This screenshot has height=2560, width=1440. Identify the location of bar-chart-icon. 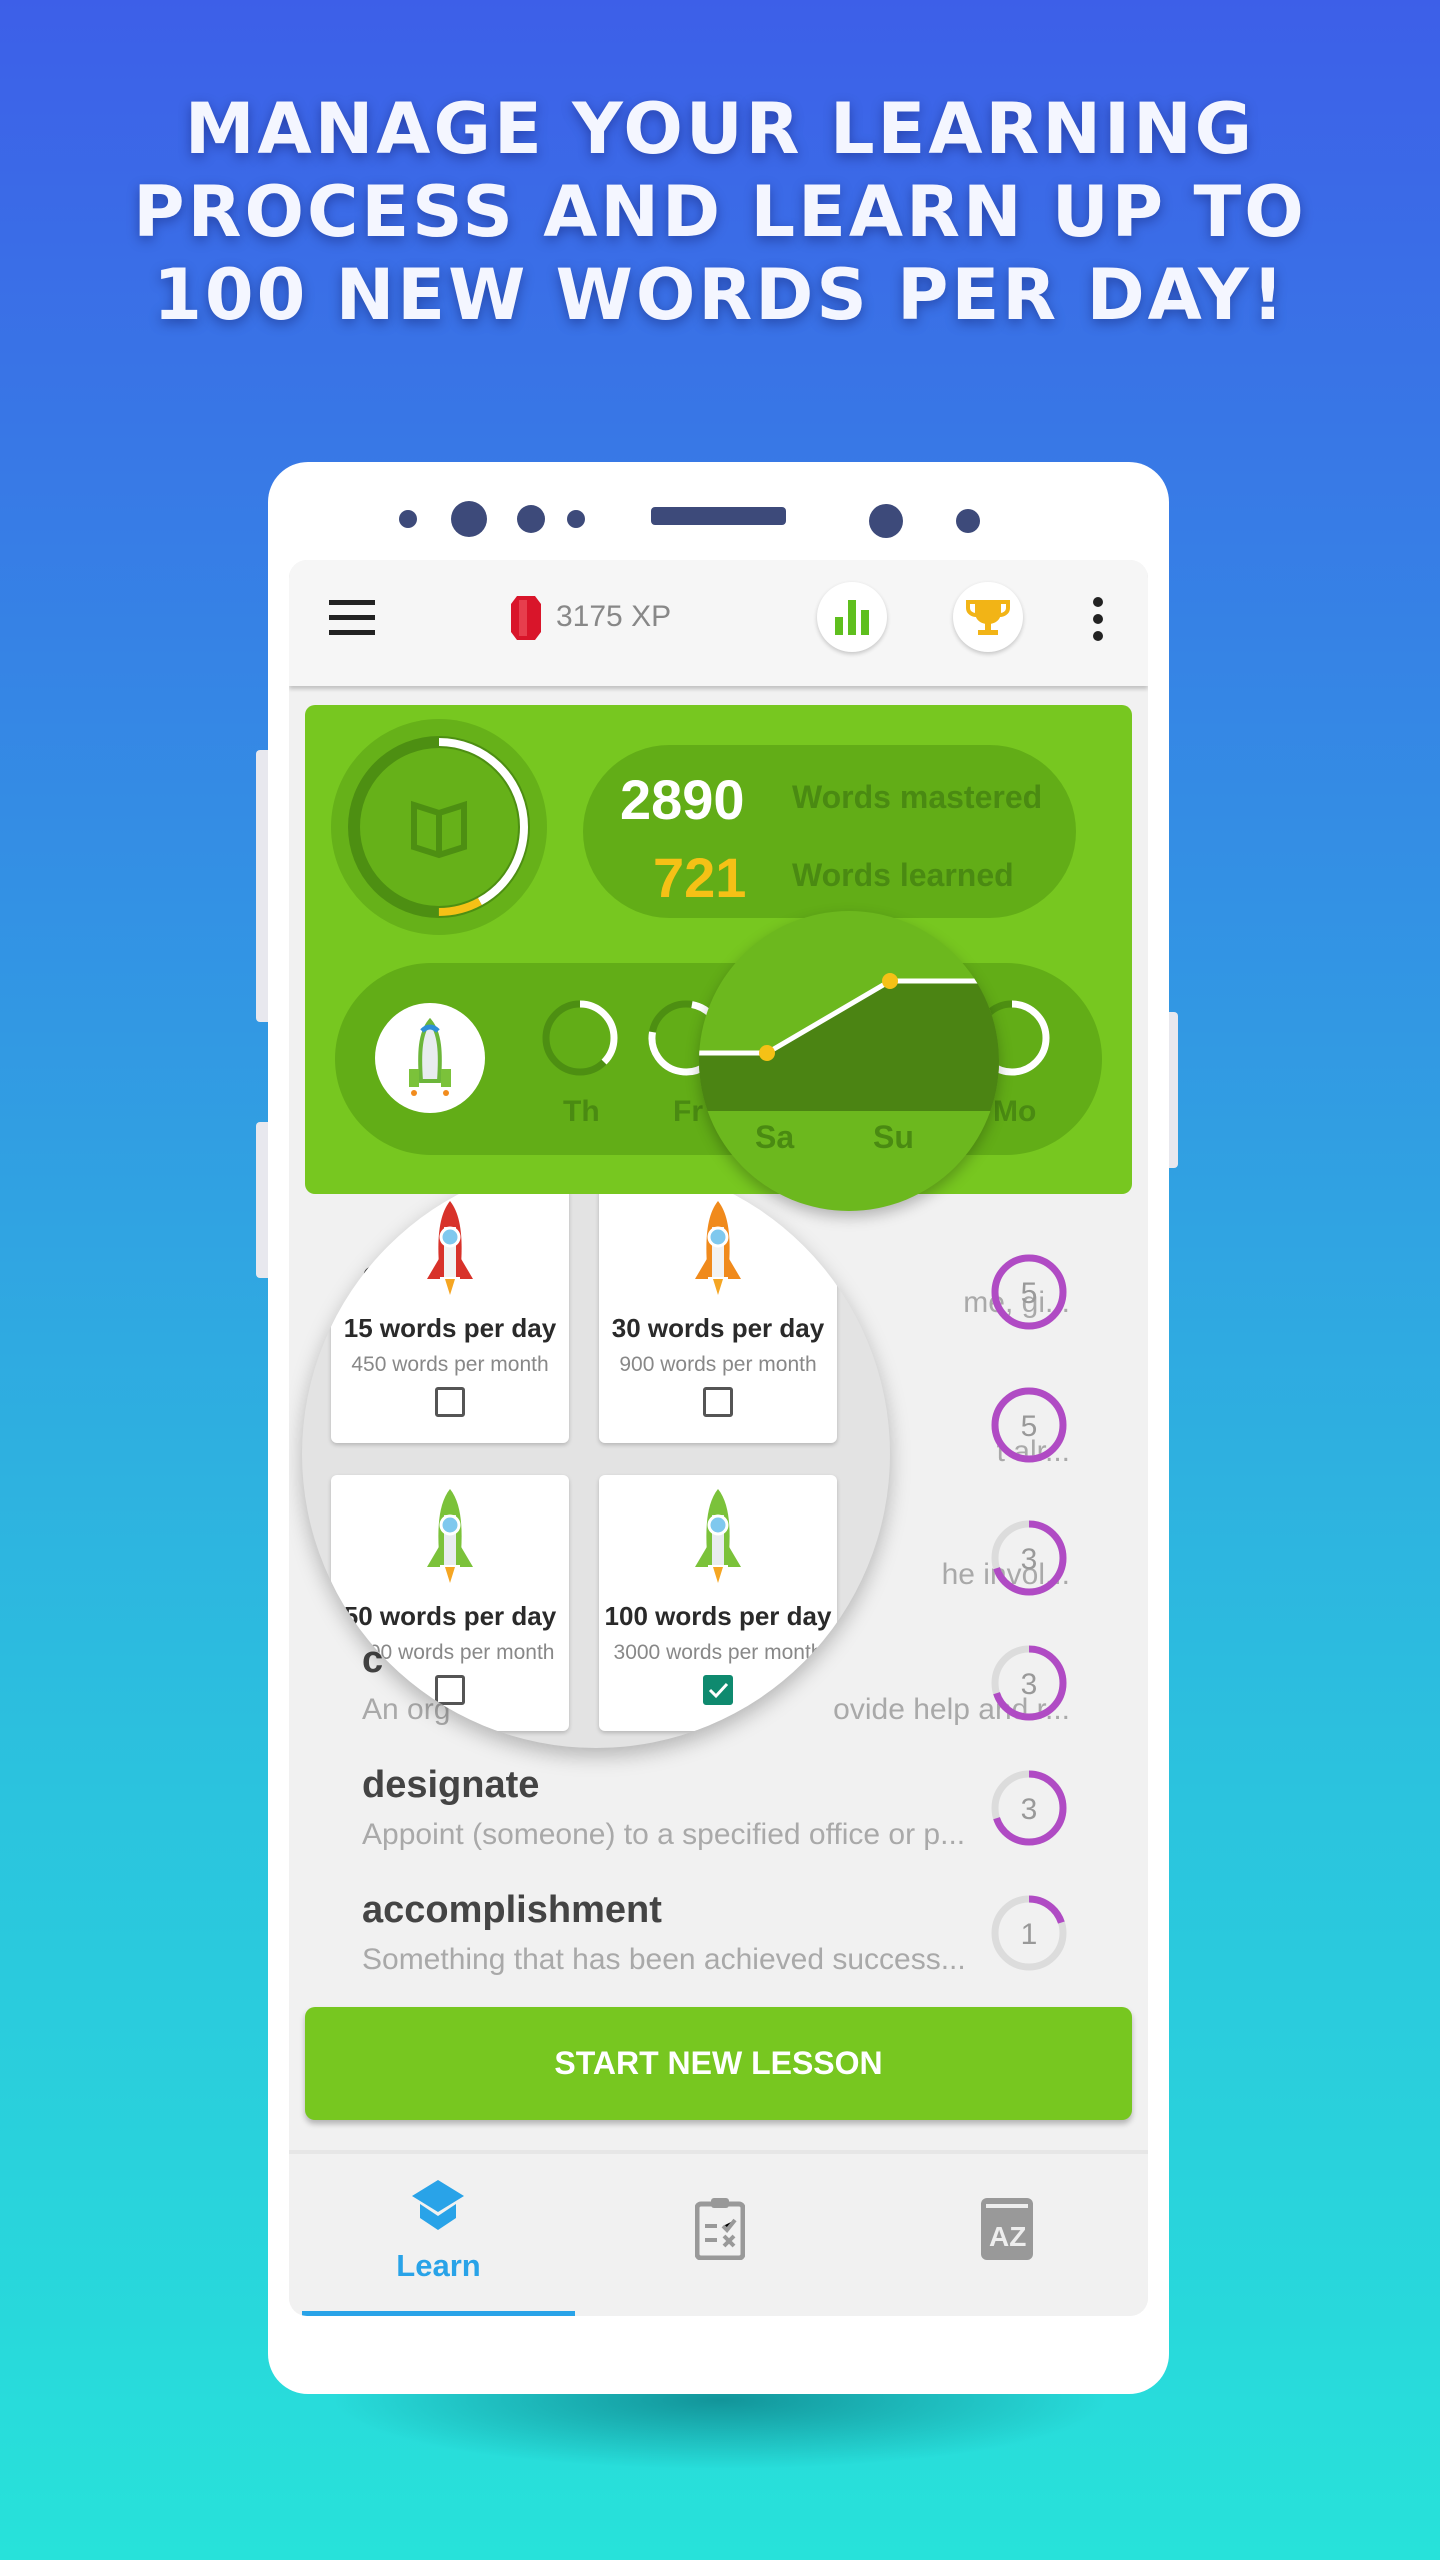
(852, 617).